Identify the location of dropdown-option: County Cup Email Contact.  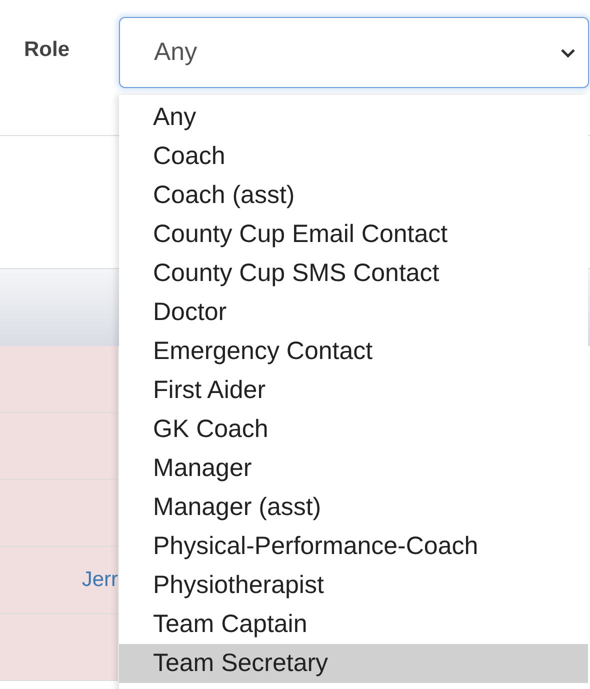
(353, 234).